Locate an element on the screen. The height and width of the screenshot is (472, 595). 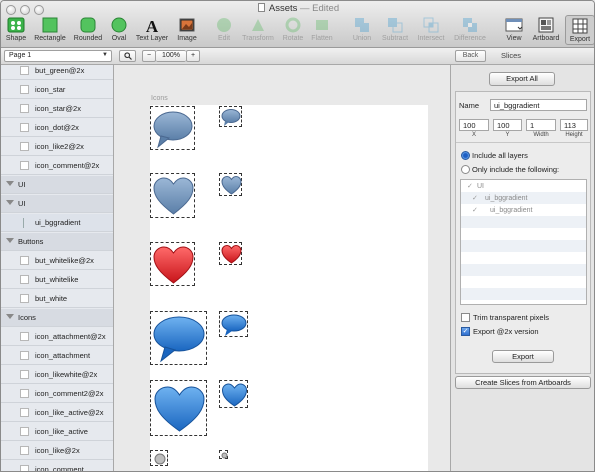
tool-edit: Edit is located at coordinates (224, 29).